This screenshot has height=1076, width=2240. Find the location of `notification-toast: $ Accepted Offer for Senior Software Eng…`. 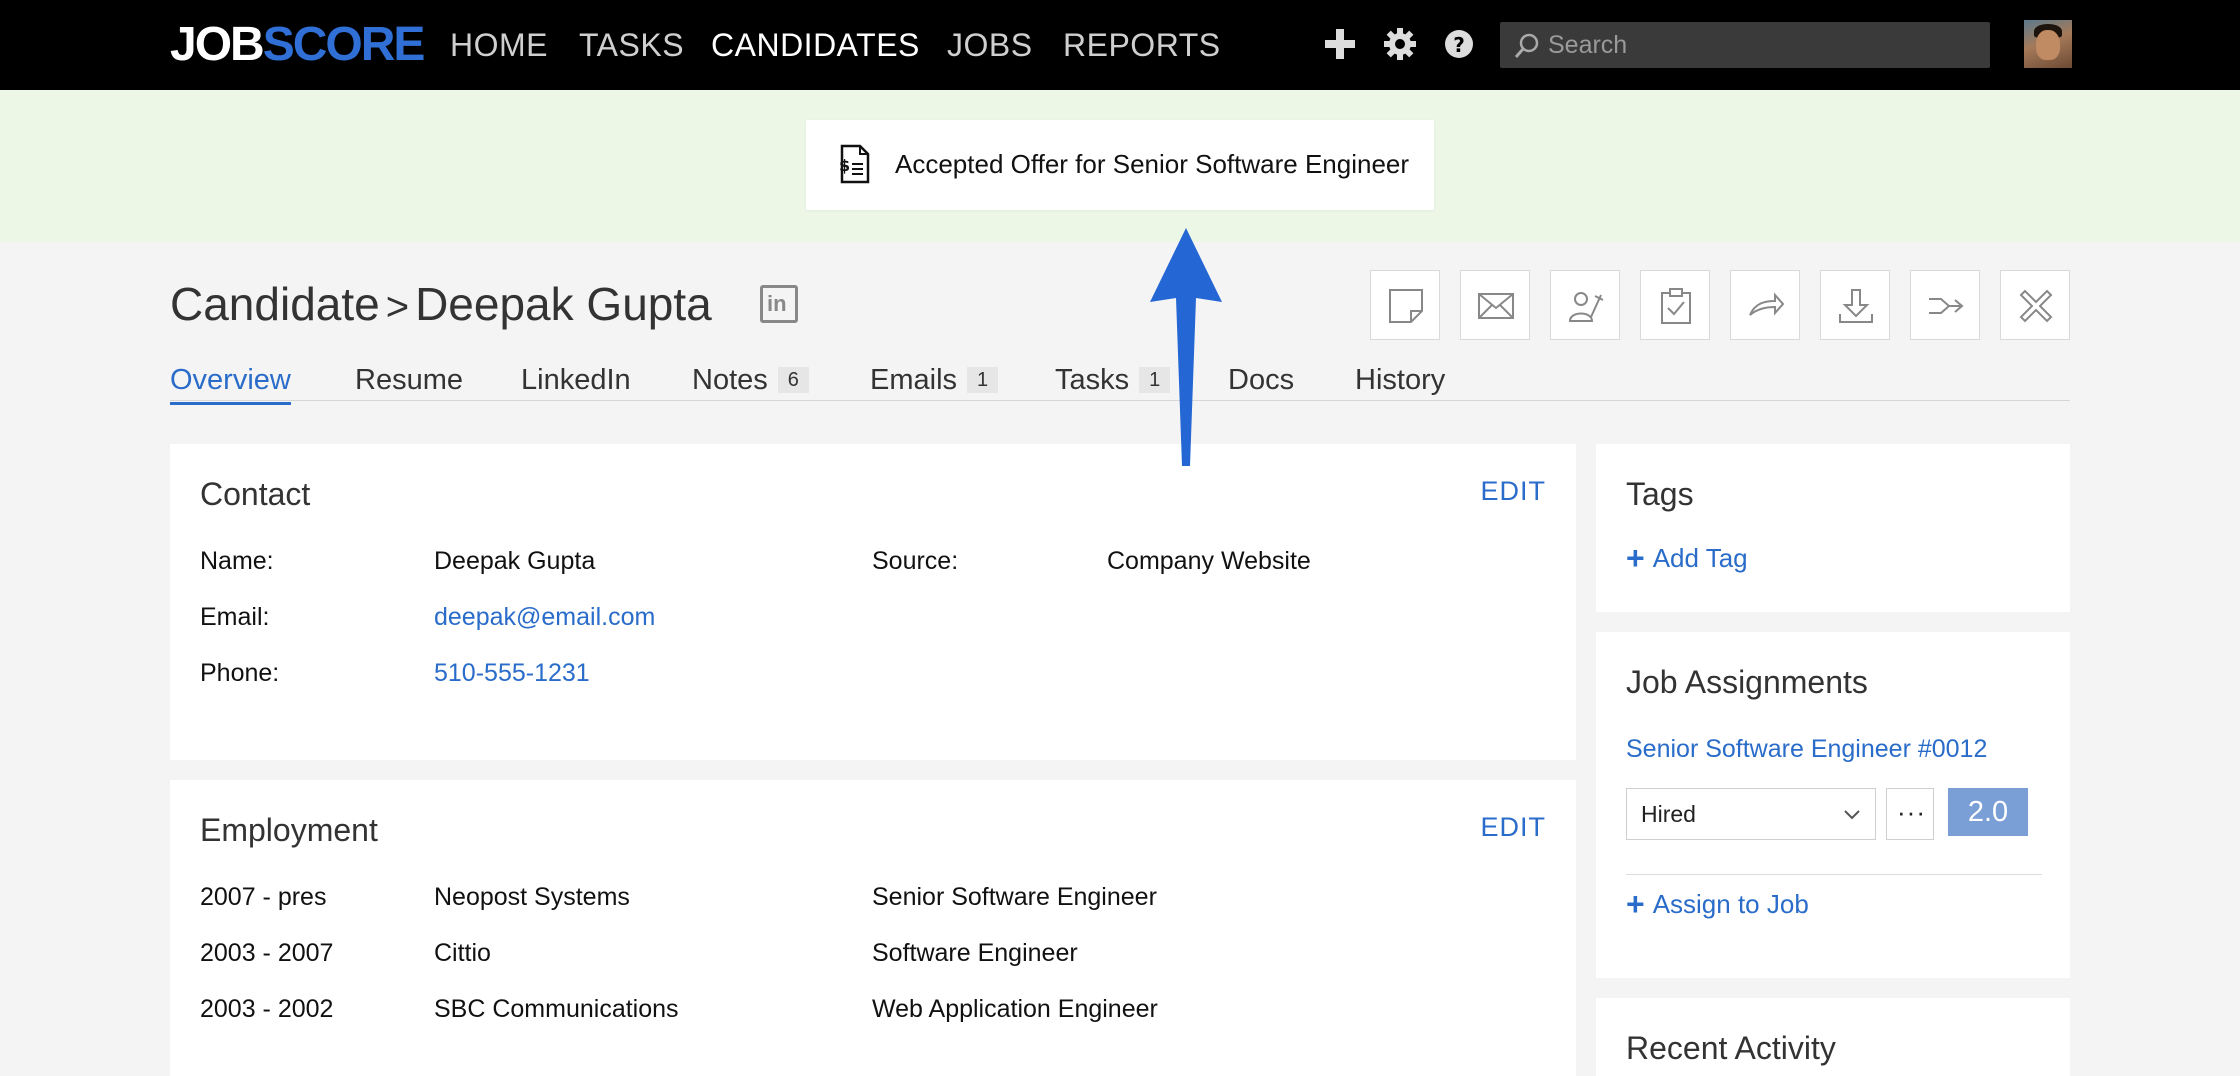

notification-toast: $ Accepted Offer for Senior Software Eng… is located at coordinates (1120, 165).